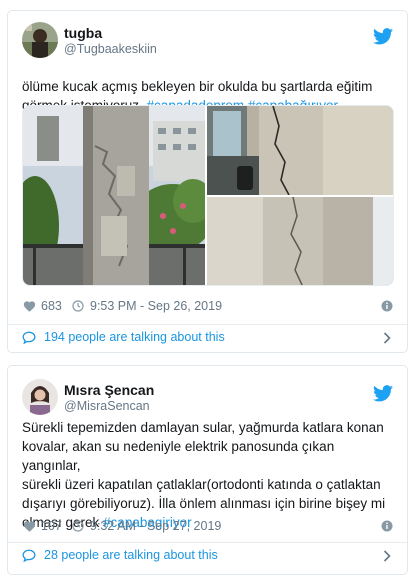 The image size is (416, 583). I want to click on photo-wall-corner, so click(300, 241).